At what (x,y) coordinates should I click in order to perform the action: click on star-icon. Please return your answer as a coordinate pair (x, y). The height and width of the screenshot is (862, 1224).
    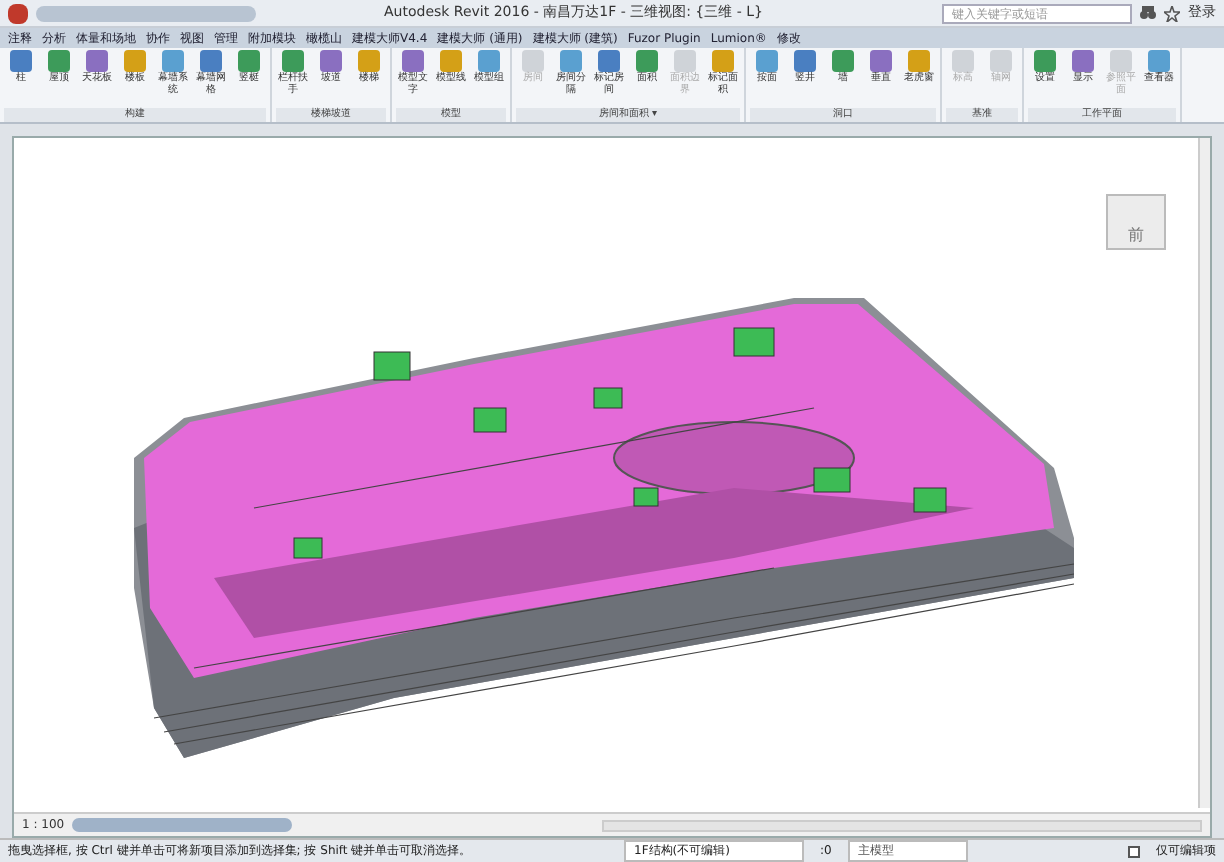
    Looking at the image, I should click on (1172, 13).